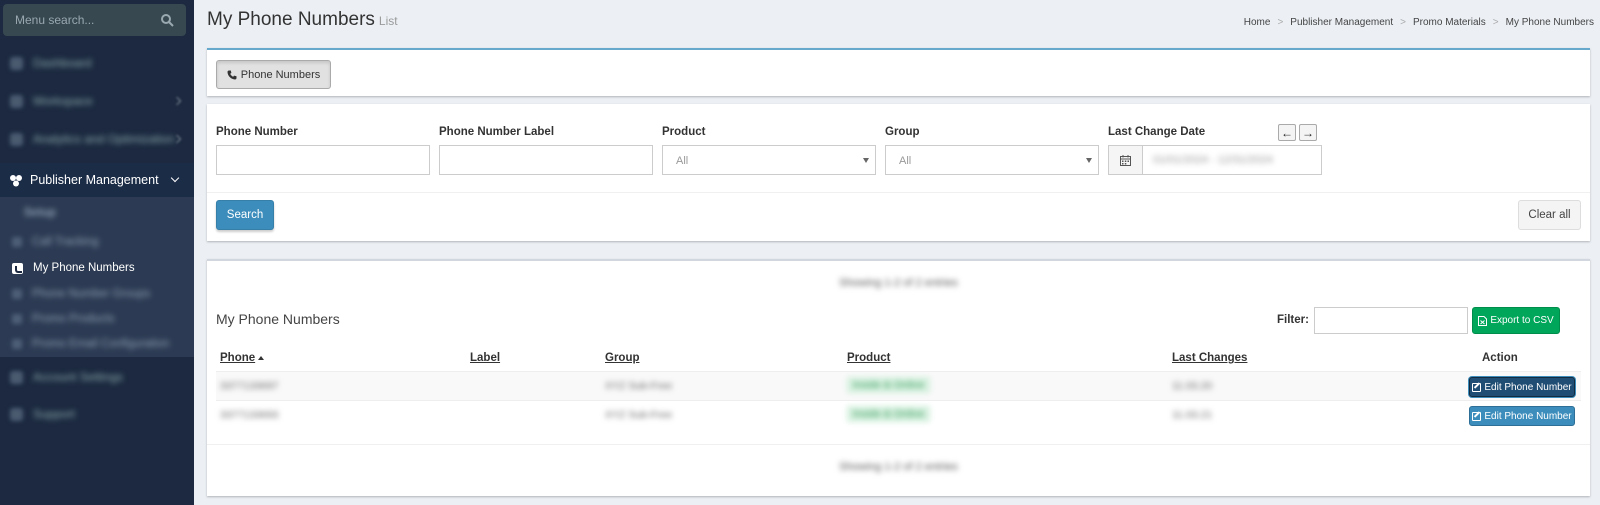 The height and width of the screenshot is (505, 1600). I want to click on sidebar-item-account-settings: Account Settings, so click(97, 377).